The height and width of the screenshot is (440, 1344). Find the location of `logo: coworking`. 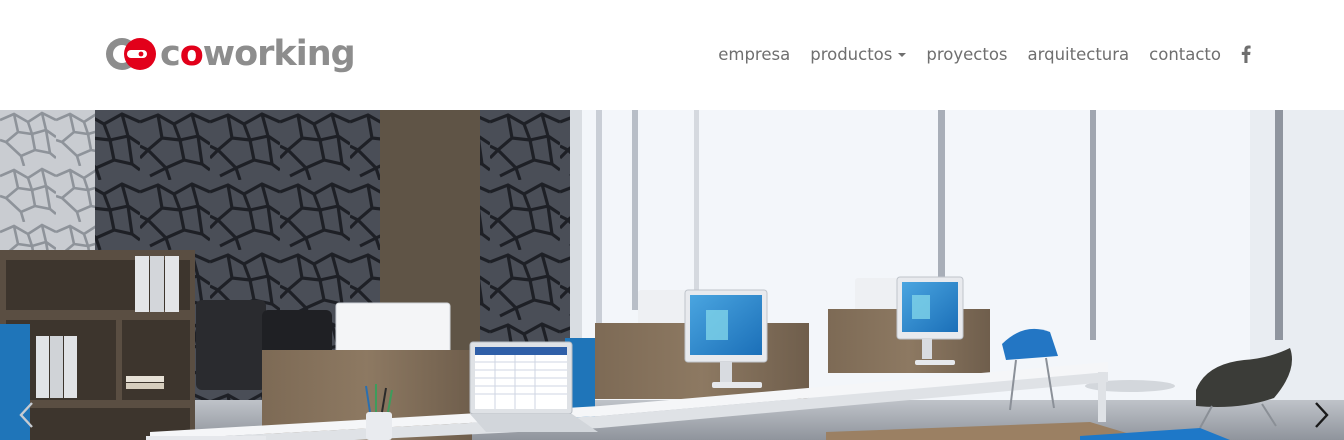

logo: coworking is located at coordinates (230, 54).